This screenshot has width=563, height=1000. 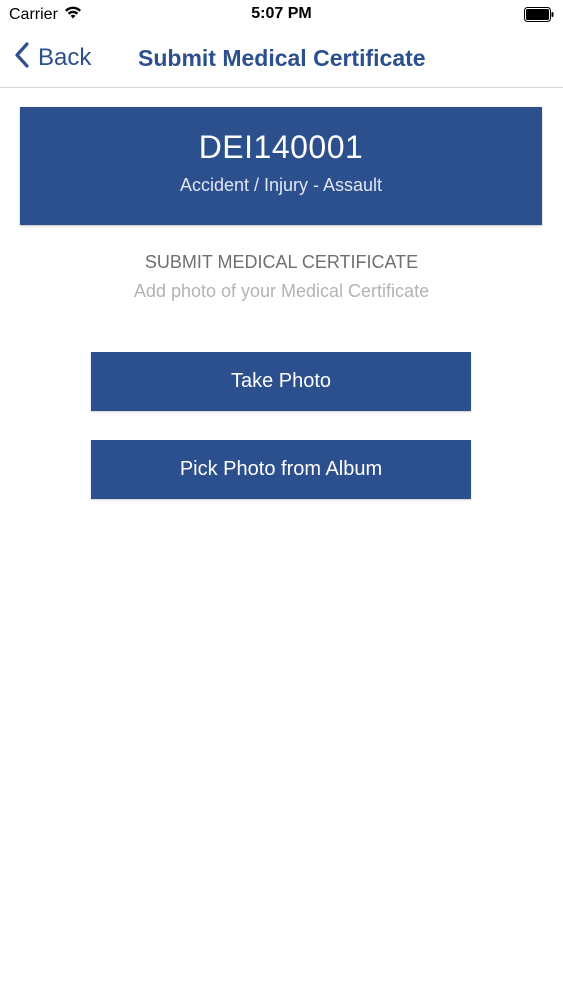 What do you see at coordinates (281, 469) in the screenshot?
I see `pick-photo-from-album-button: Pick Photo from Album` at bounding box center [281, 469].